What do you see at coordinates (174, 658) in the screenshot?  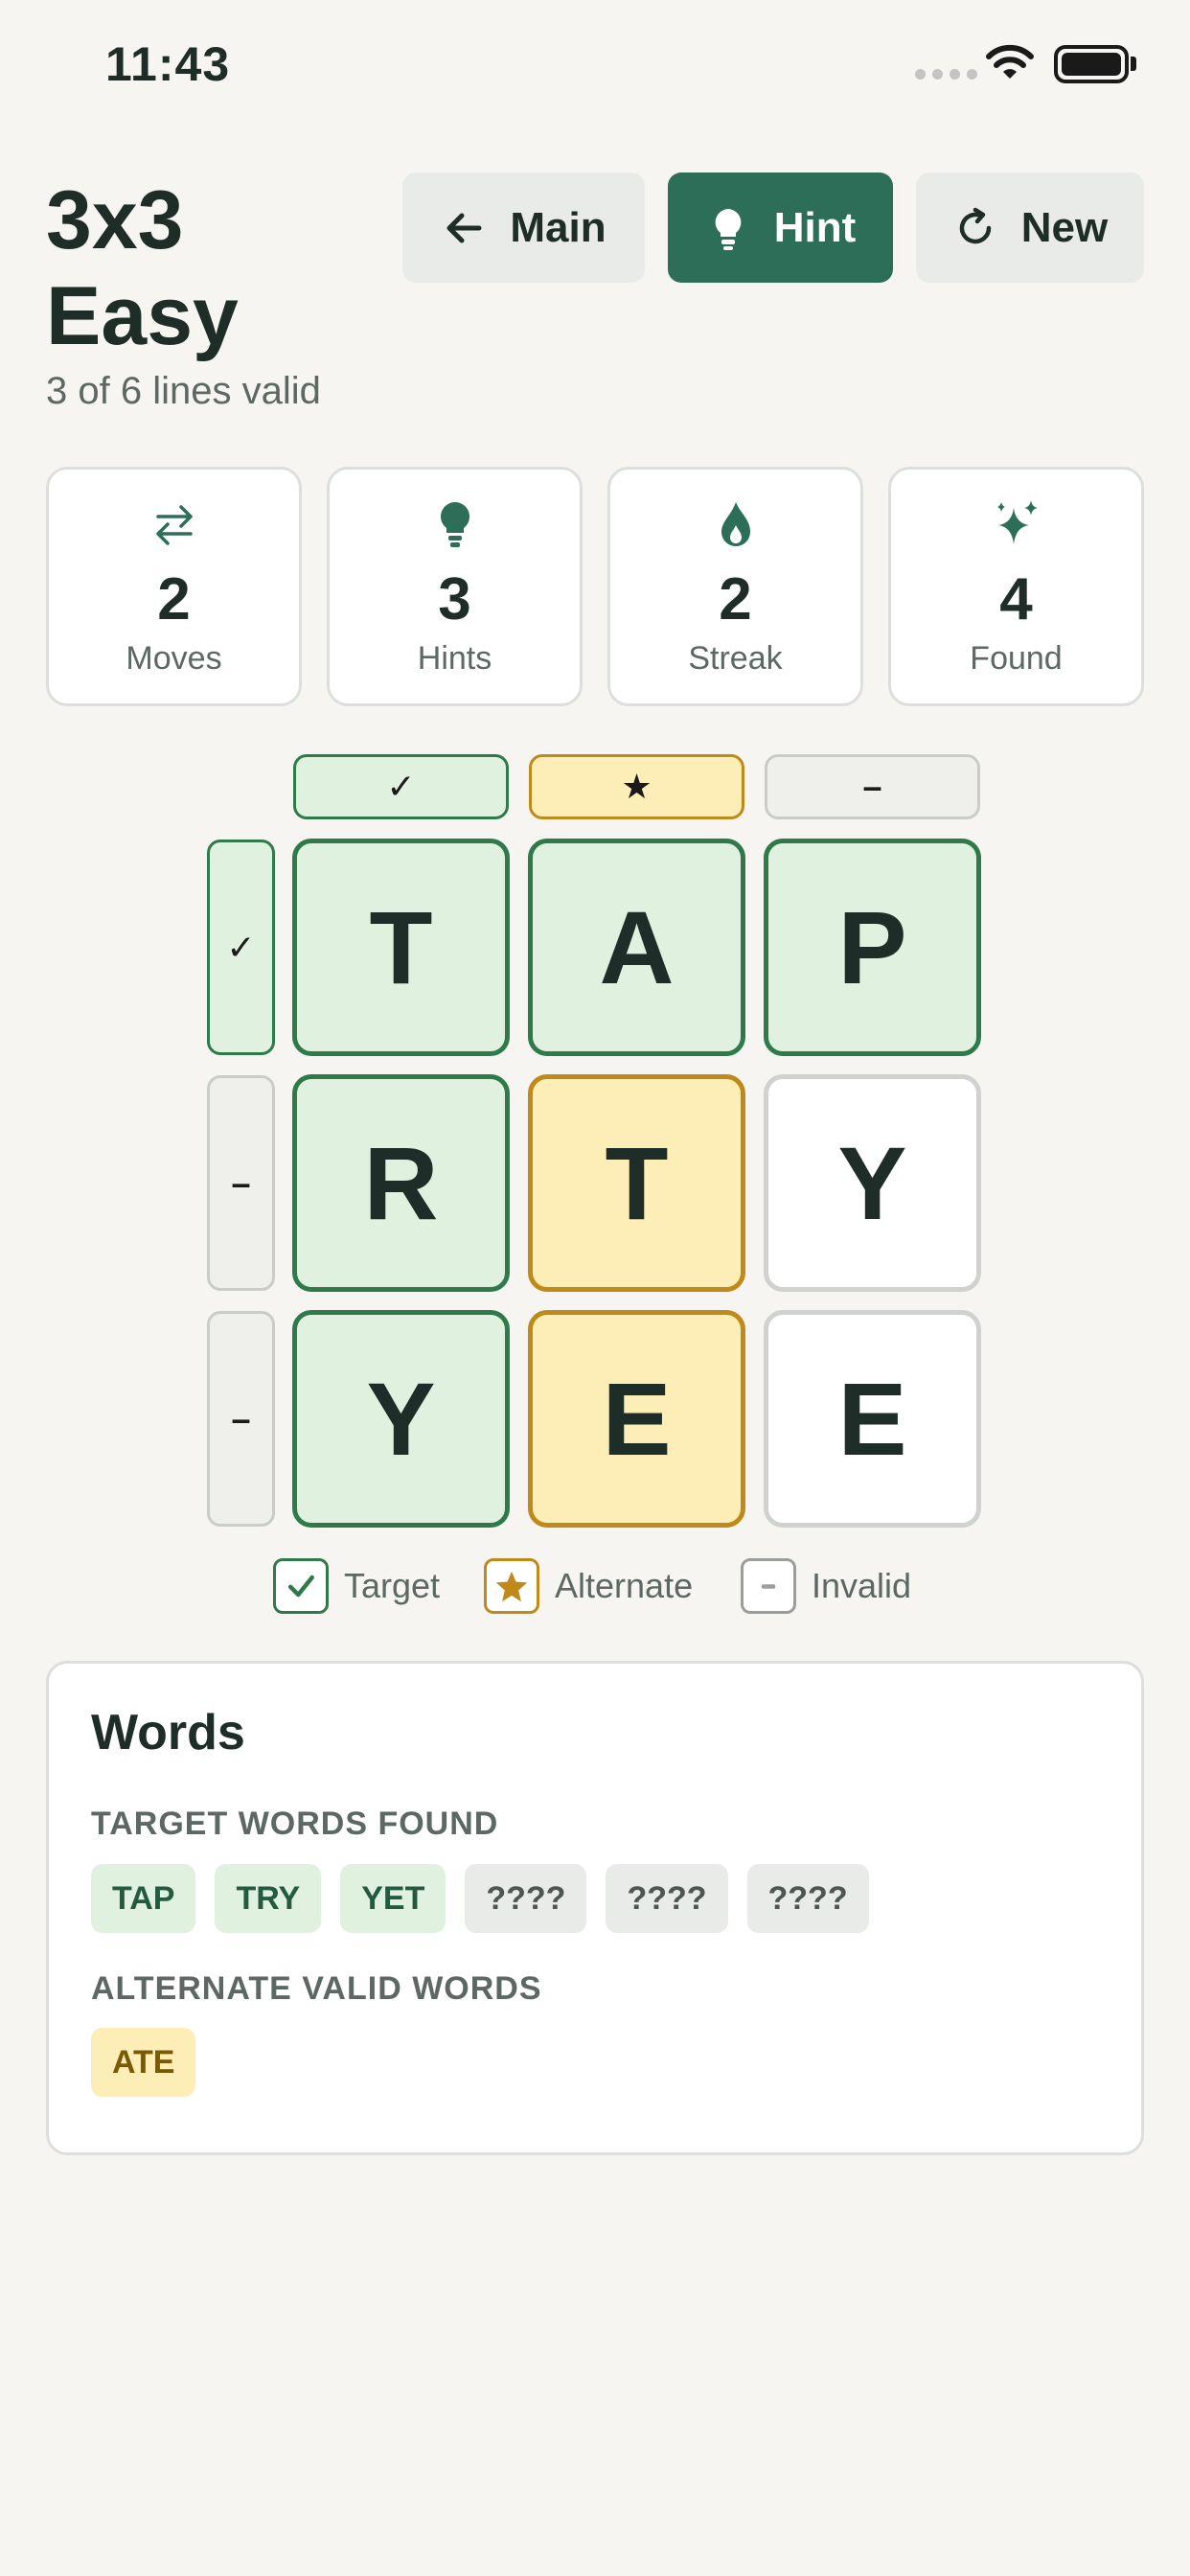 I see `stat-moves-label: Moves` at bounding box center [174, 658].